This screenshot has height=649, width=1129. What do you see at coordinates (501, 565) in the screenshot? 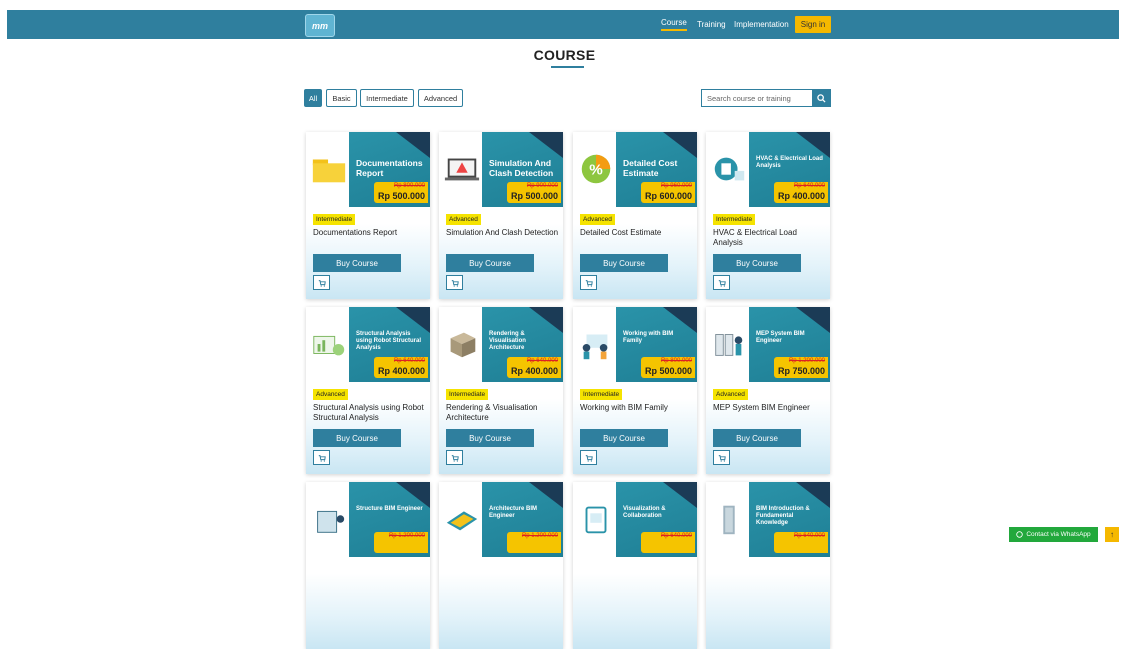
I see `course-card: Architecture BIM Engineer Rp 1.200.000` at bounding box center [501, 565].